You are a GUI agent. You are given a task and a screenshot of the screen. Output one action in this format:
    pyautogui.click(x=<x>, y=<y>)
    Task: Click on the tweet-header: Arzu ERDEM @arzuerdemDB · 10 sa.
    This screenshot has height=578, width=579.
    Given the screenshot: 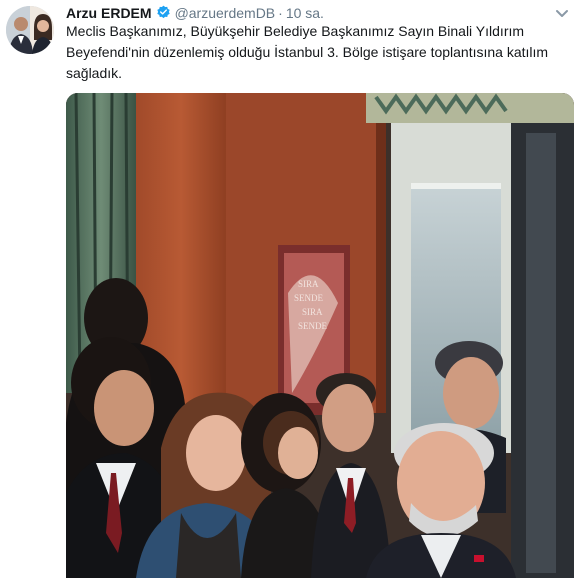 What is the action you would take?
    pyautogui.click(x=195, y=13)
    